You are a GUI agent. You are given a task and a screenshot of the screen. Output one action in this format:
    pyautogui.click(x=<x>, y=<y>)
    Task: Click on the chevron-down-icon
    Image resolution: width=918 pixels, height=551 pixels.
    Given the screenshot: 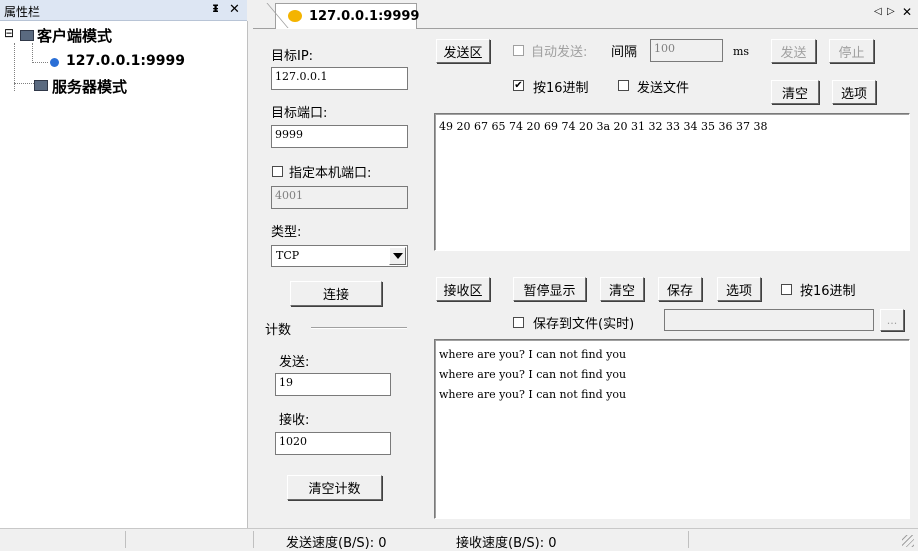 What is the action you would take?
    pyautogui.click(x=398, y=256)
    